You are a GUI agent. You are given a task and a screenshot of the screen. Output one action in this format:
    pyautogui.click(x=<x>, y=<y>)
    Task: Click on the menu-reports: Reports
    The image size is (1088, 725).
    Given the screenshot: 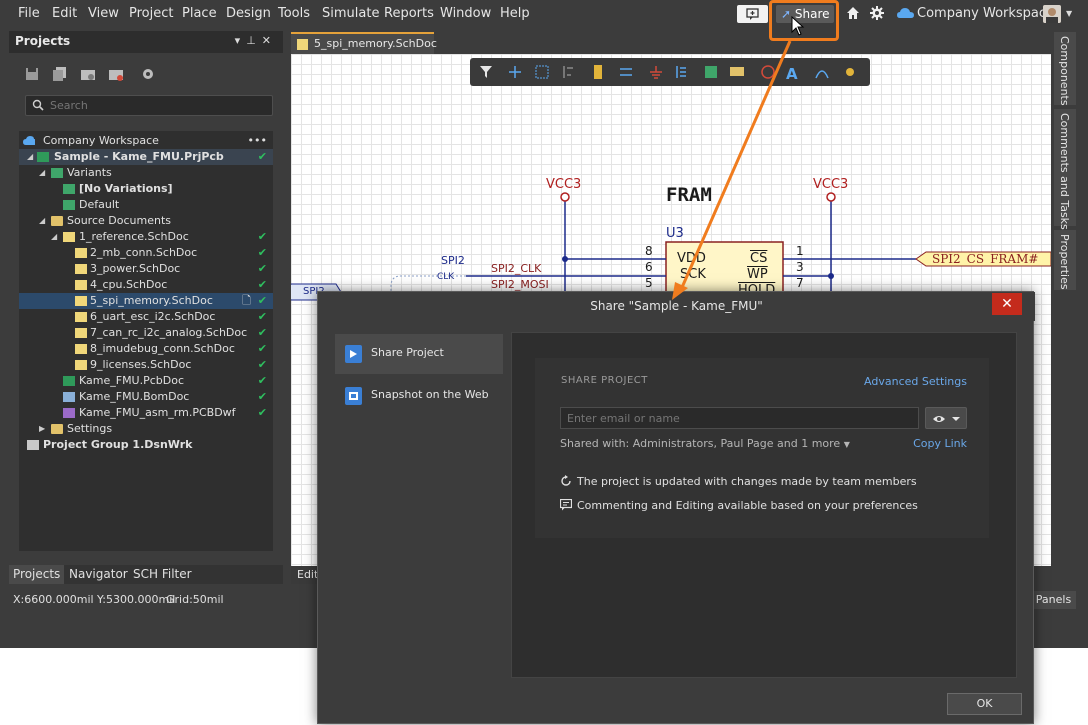 What is the action you would take?
    pyautogui.click(x=409, y=13)
    